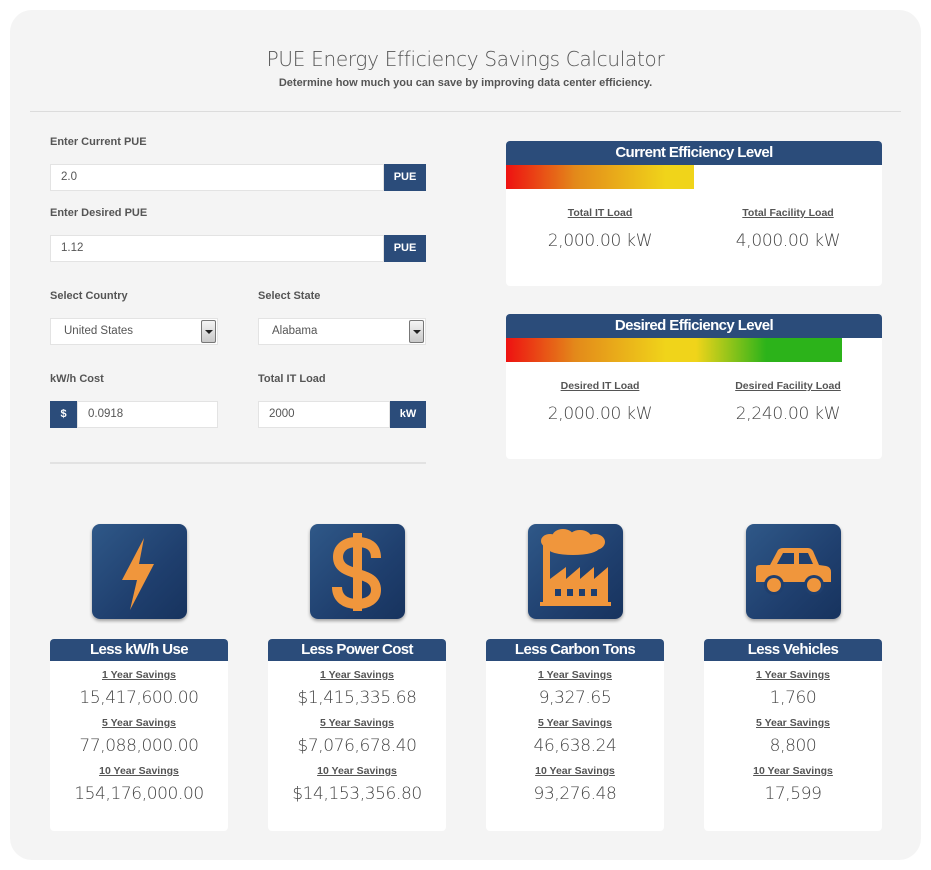 The image size is (931, 870). I want to click on country-label: Select Country, so click(89, 296).